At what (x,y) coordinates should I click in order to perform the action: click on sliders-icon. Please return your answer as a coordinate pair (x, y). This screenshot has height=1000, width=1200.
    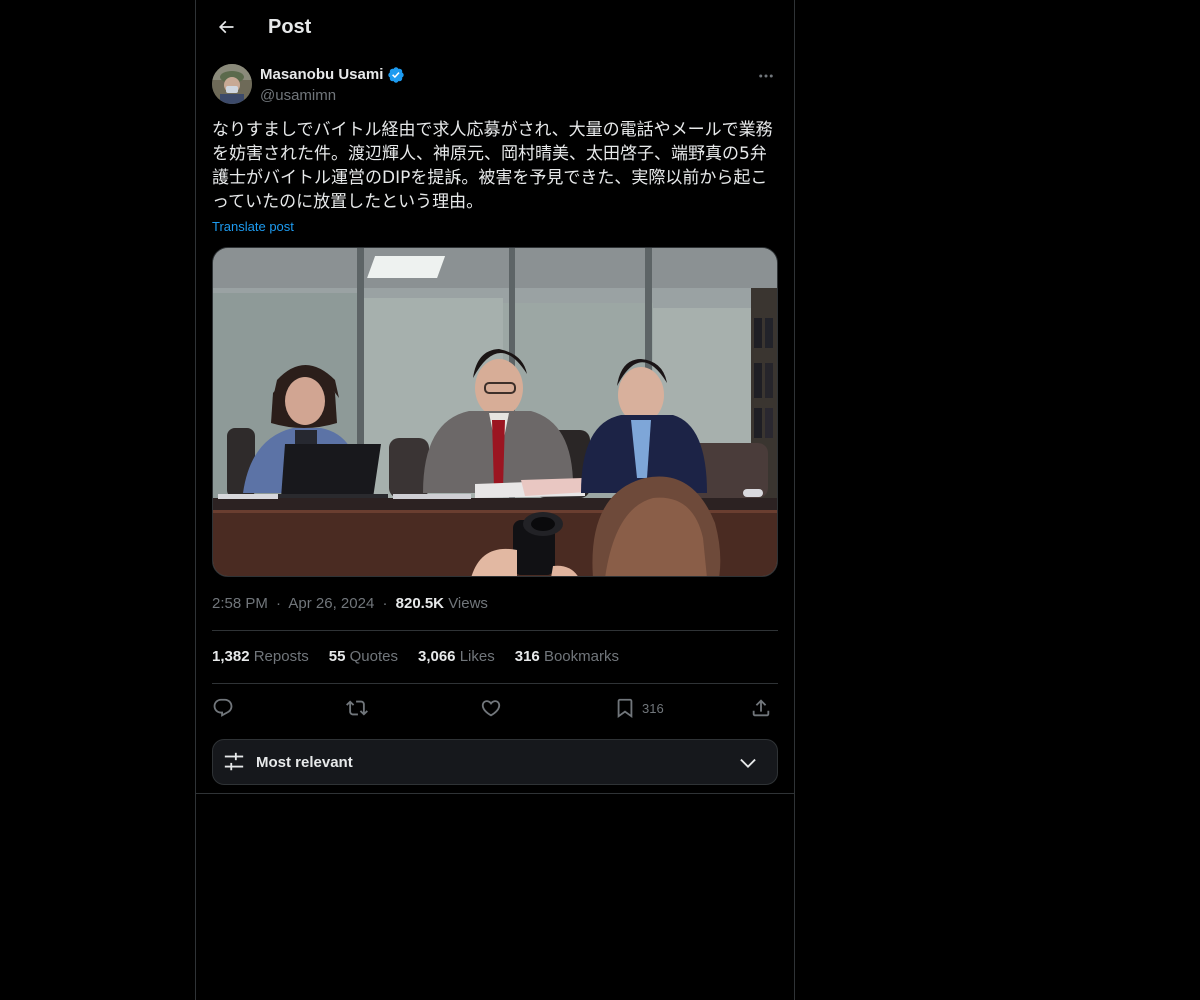
    Looking at the image, I should click on (234, 761).